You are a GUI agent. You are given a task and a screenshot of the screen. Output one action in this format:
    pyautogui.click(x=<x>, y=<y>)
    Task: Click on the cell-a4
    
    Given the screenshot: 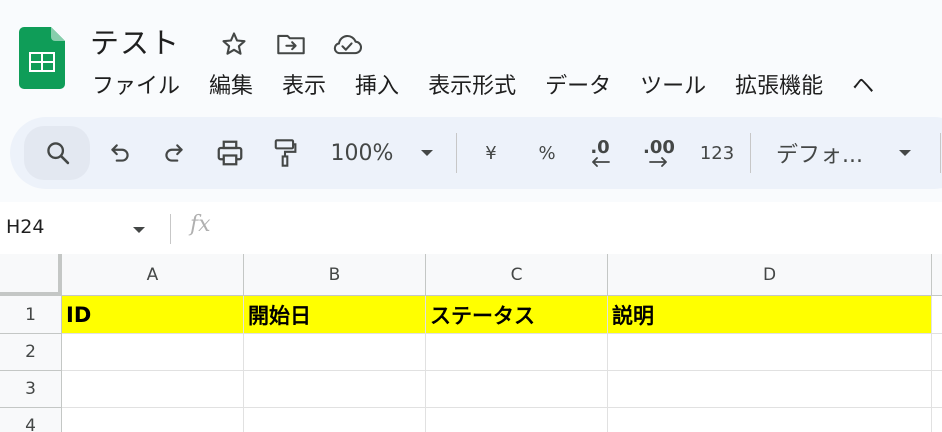 What is the action you would take?
    pyautogui.click(x=153, y=420)
    